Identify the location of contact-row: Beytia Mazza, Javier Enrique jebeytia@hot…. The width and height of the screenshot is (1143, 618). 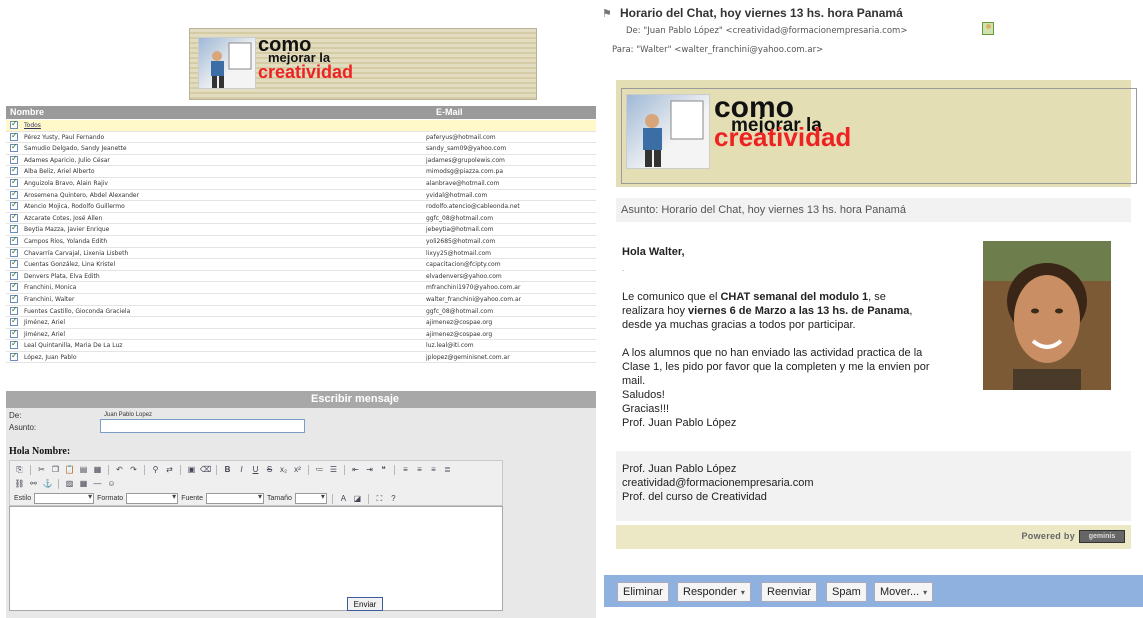
(301, 229).